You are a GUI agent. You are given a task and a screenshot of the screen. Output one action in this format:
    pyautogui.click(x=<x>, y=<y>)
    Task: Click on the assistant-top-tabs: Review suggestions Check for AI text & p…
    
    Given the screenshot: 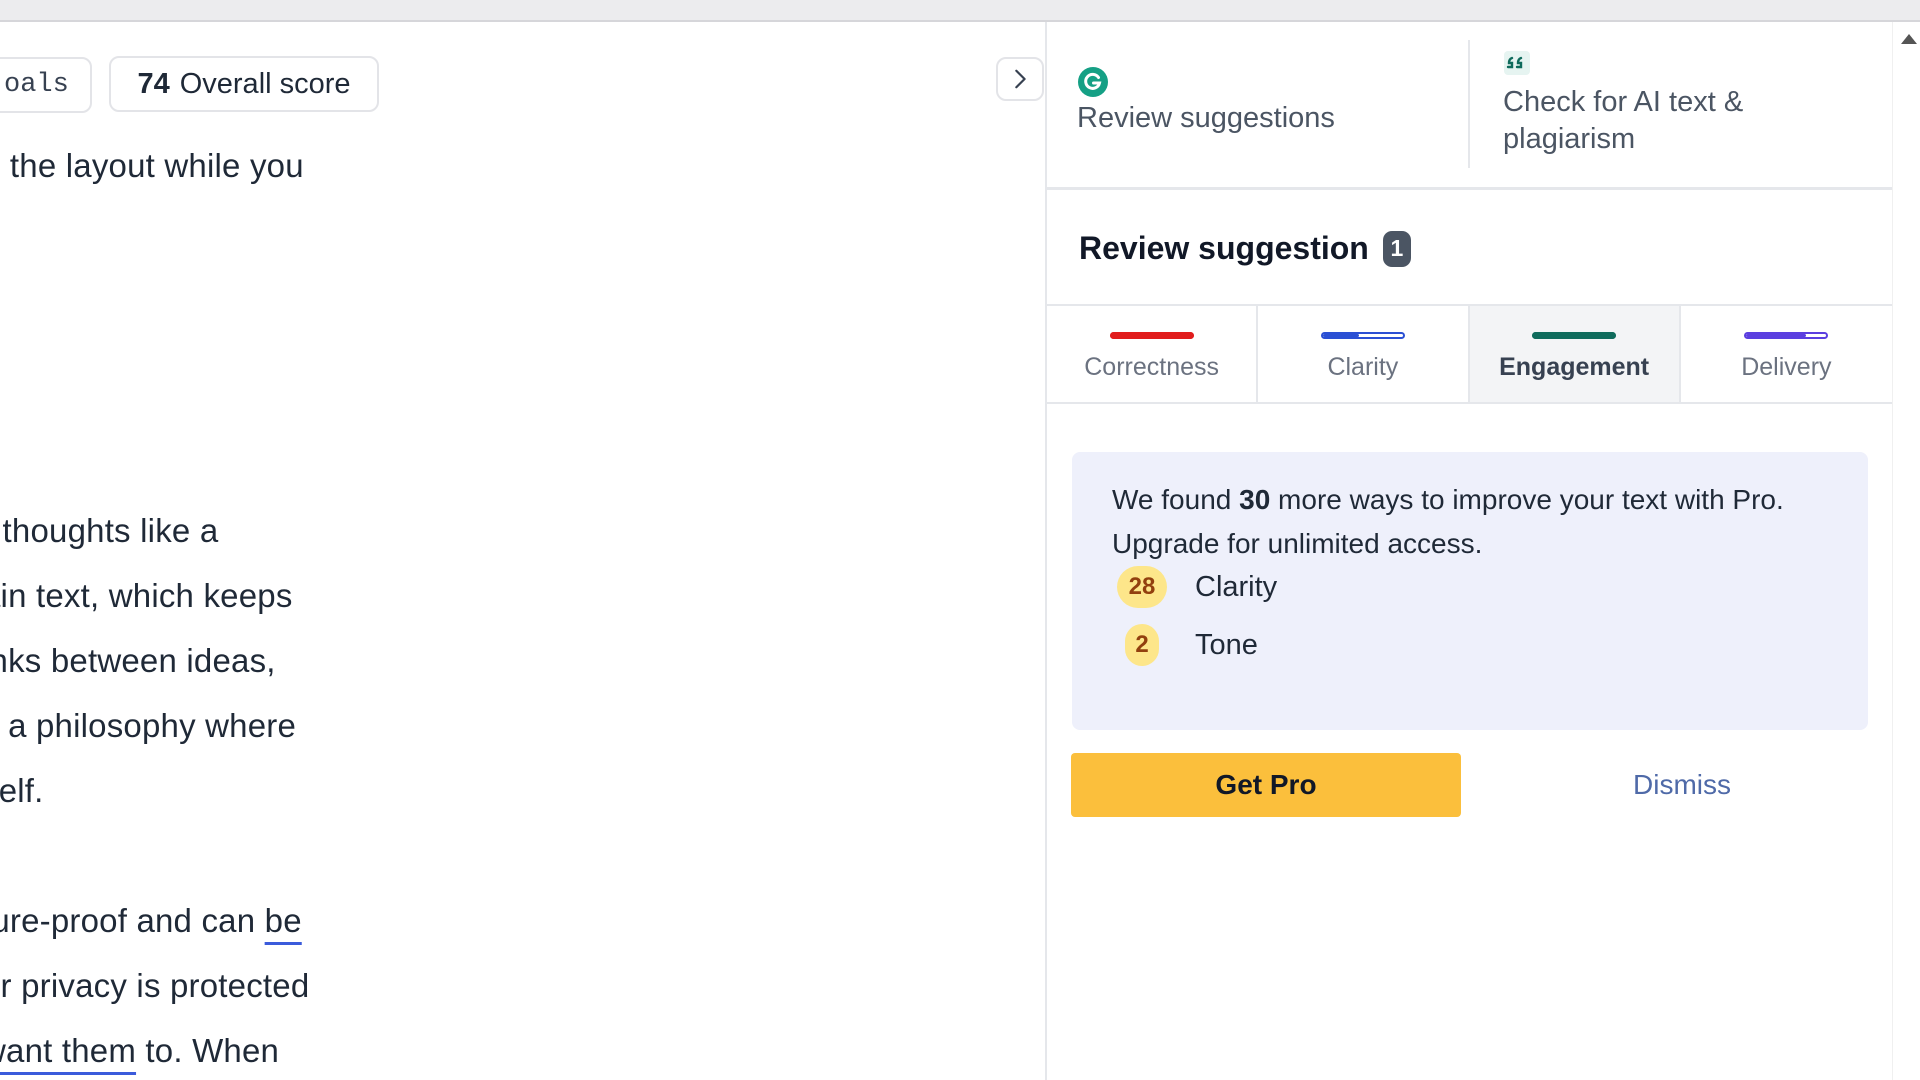 What is the action you would take?
    pyautogui.click(x=1469, y=106)
    